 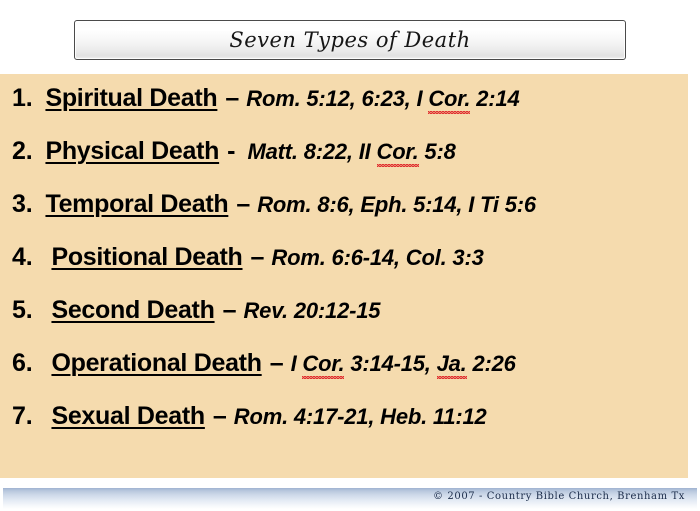 What do you see at coordinates (22, 257) in the screenshot?
I see `list-item-number: 4.` at bounding box center [22, 257].